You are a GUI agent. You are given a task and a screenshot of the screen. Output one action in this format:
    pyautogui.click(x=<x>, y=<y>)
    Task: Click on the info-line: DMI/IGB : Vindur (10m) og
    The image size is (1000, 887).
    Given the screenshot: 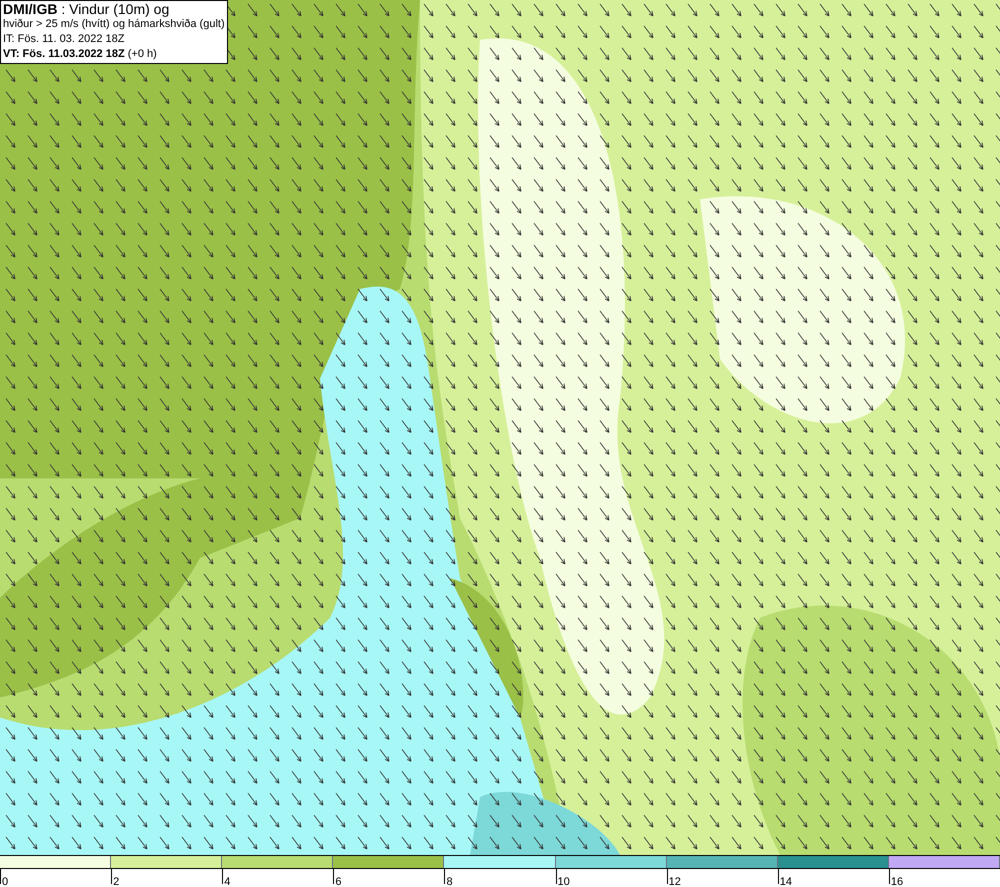 What is the action you would take?
    pyautogui.click(x=86, y=9)
    